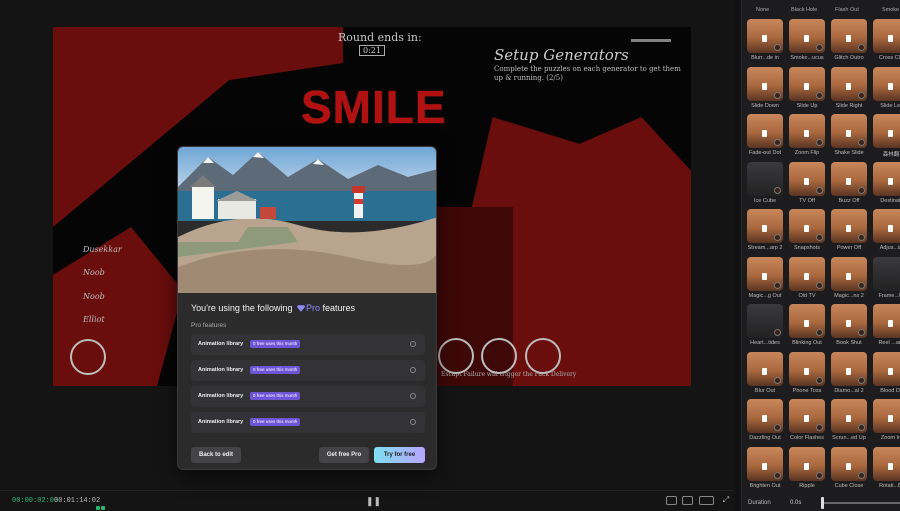  Describe the element at coordinates (102, 503) in the screenshot. I see `timeline-indicator-icon` at that location.